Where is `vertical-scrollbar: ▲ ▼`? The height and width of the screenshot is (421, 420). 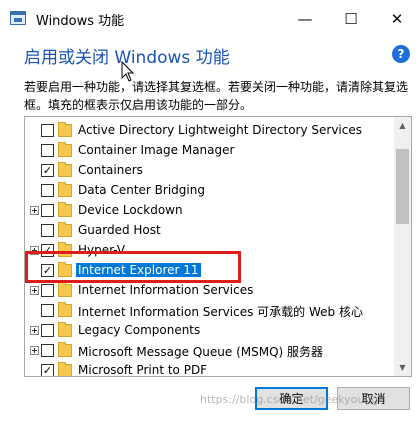 vertical-scrollbar: ▲ ▼ is located at coordinates (402, 246).